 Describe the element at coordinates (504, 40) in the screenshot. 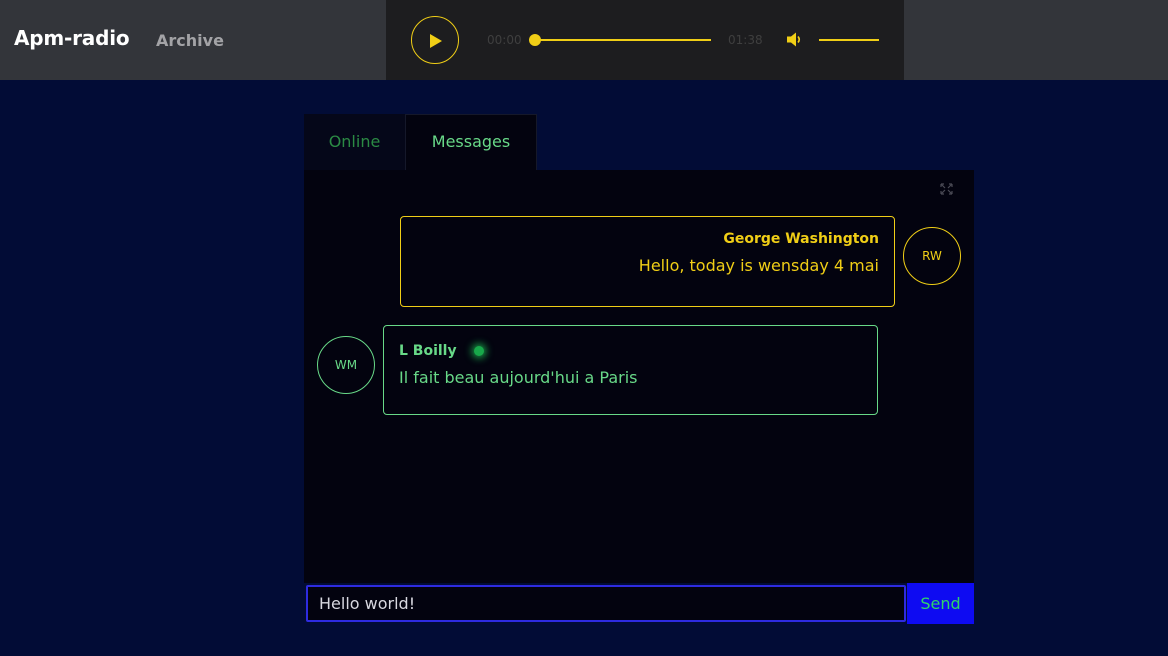

I see `current-time: 00:00` at that location.